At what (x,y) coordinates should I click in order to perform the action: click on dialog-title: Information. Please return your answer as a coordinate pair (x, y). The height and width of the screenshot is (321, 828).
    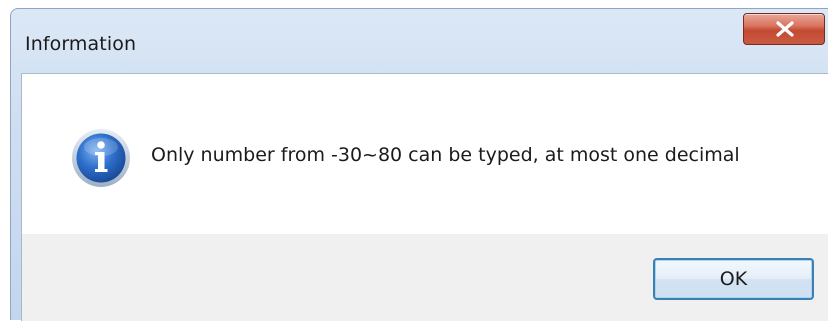
    Looking at the image, I should click on (81, 44).